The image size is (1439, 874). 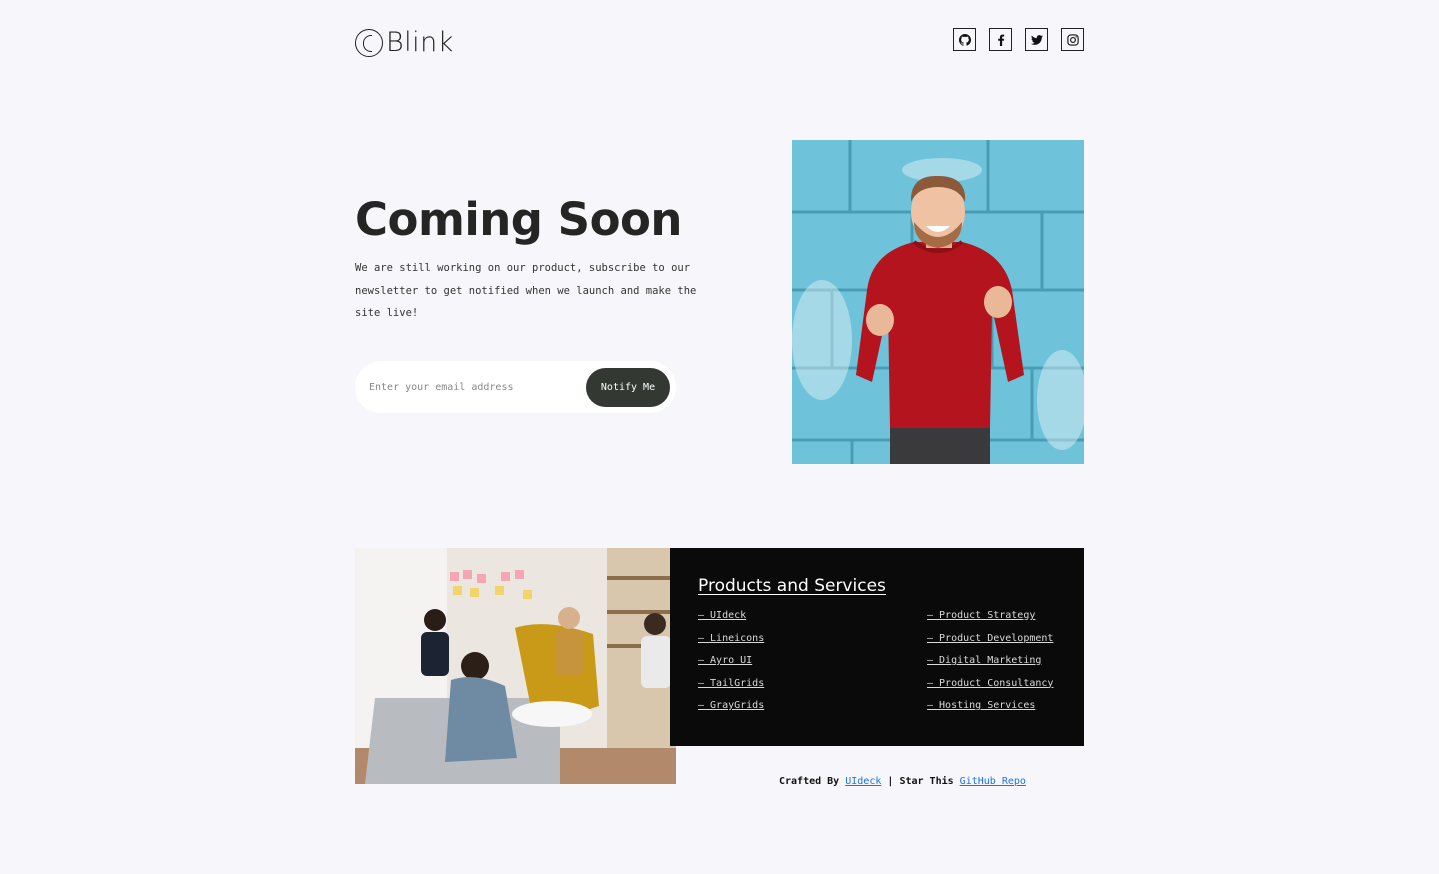 What do you see at coordinates (731, 705) in the screenshot?
I see `product-link: – GrayGrids` at bounding box center [731, 705].